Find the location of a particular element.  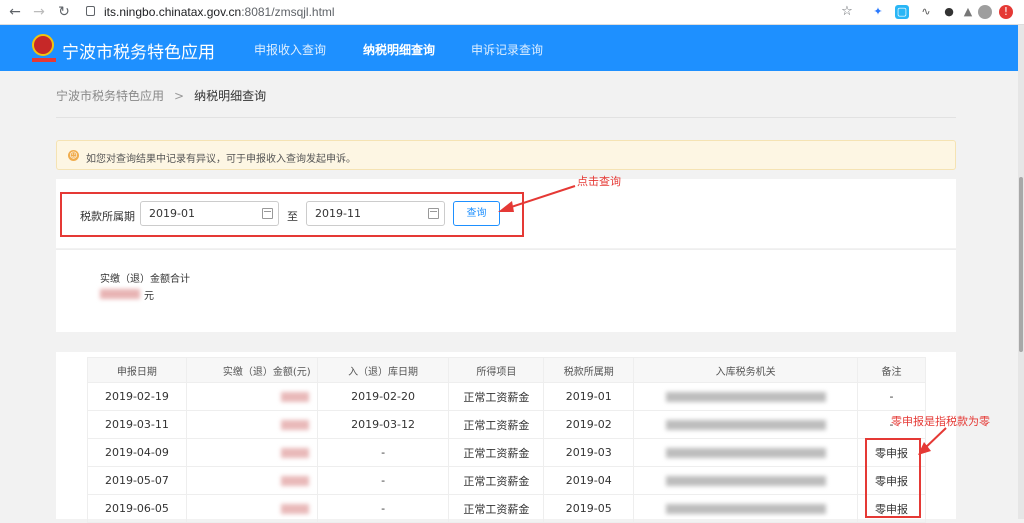

table-row: 2019-04-09 - 正常工资薪金 2019-03 零申报 is located at coordinates (506, 452).